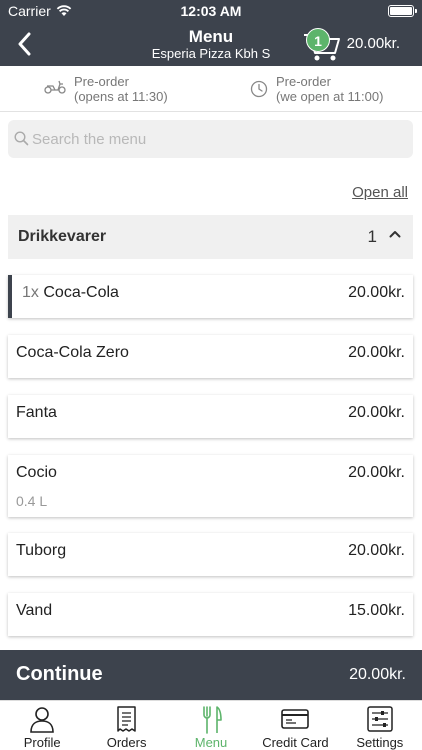 The width and height of the screenshot is (422, 750). Describe the element at coordinates (42, 742) in the screenshot. I see `tab-label: Profile` at that location.